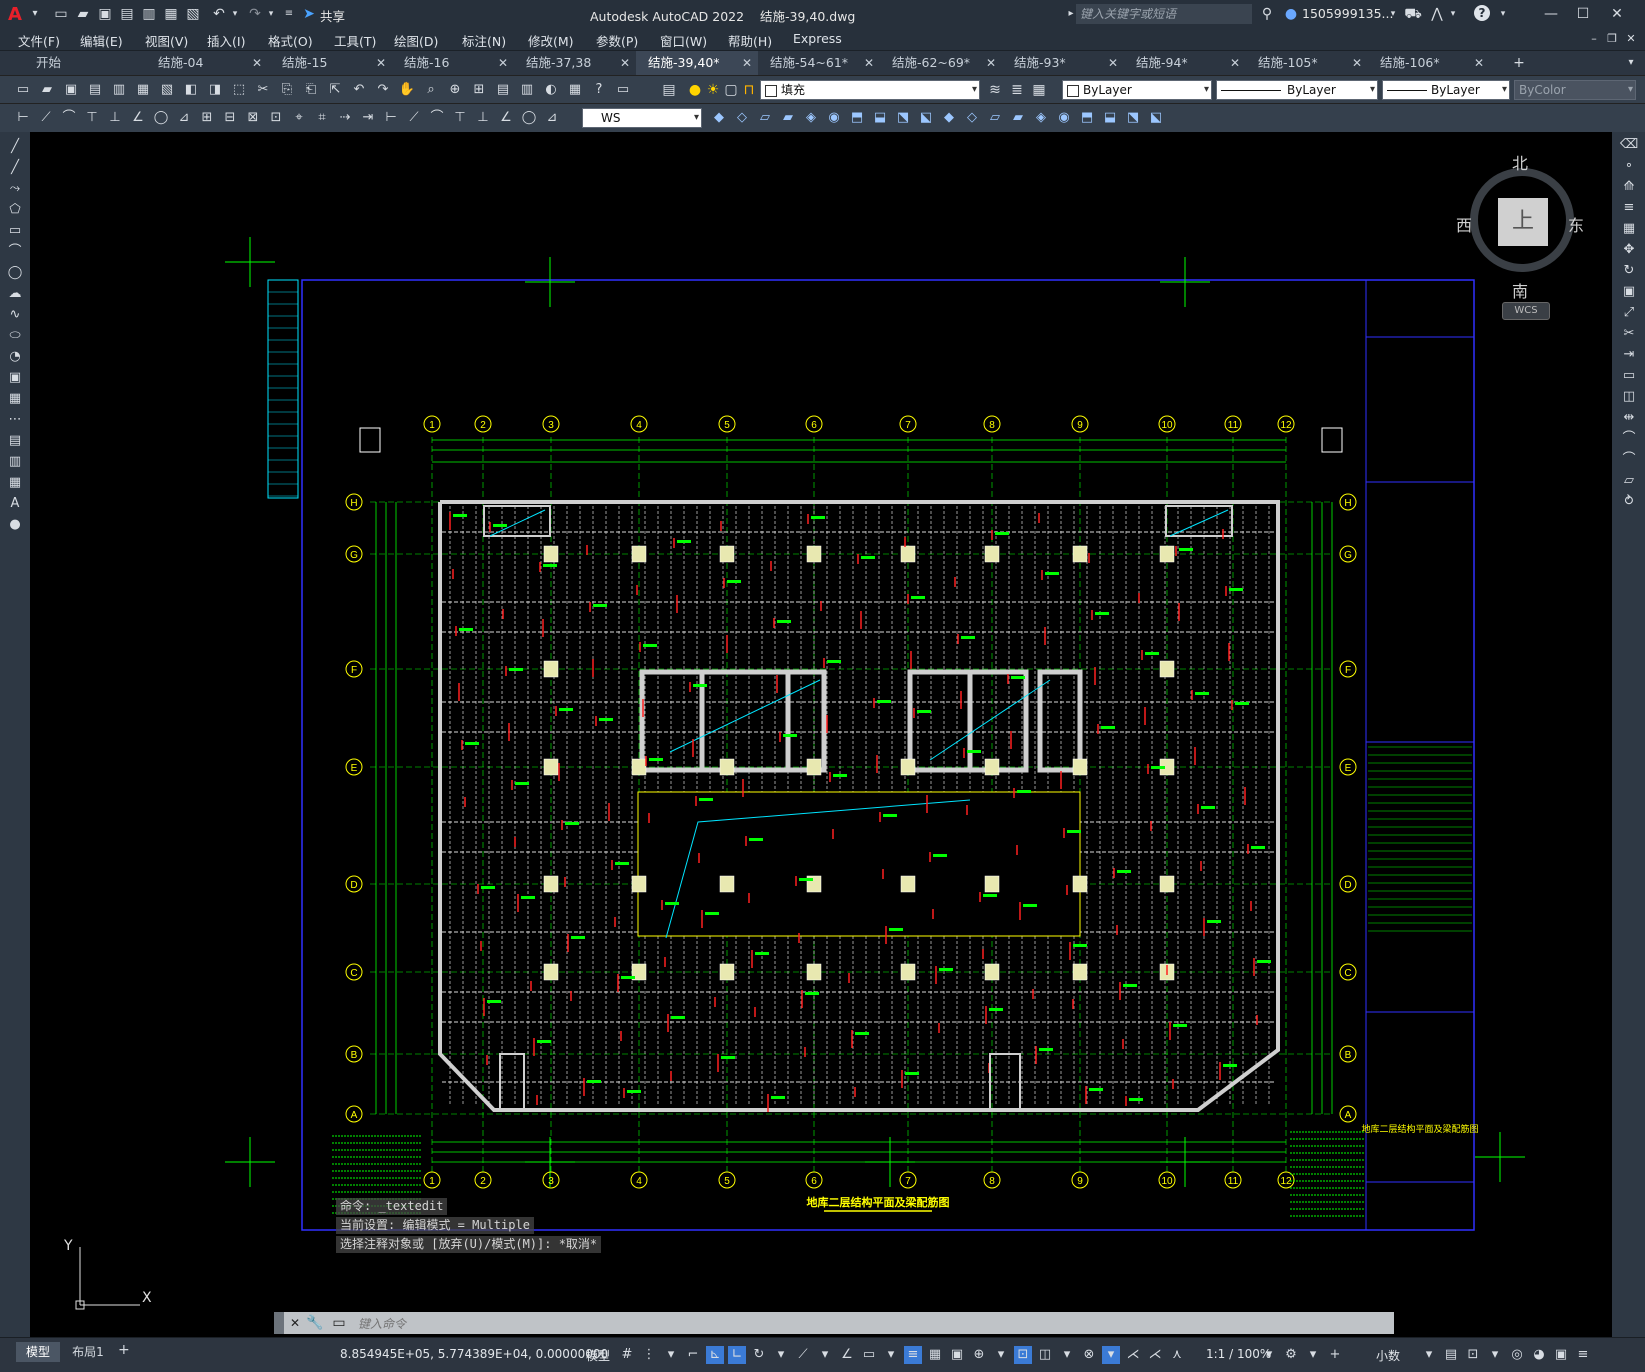 Image resolution: width=1645 pixels, height=1372 pixels. Describe the element at coordinates (15, 441) in the screenshot. I see `hatch-icon: ▤` at that location.